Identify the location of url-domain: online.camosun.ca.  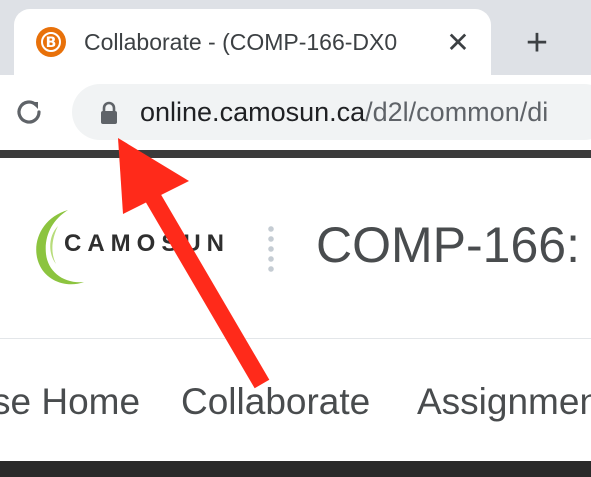
(253, 112).